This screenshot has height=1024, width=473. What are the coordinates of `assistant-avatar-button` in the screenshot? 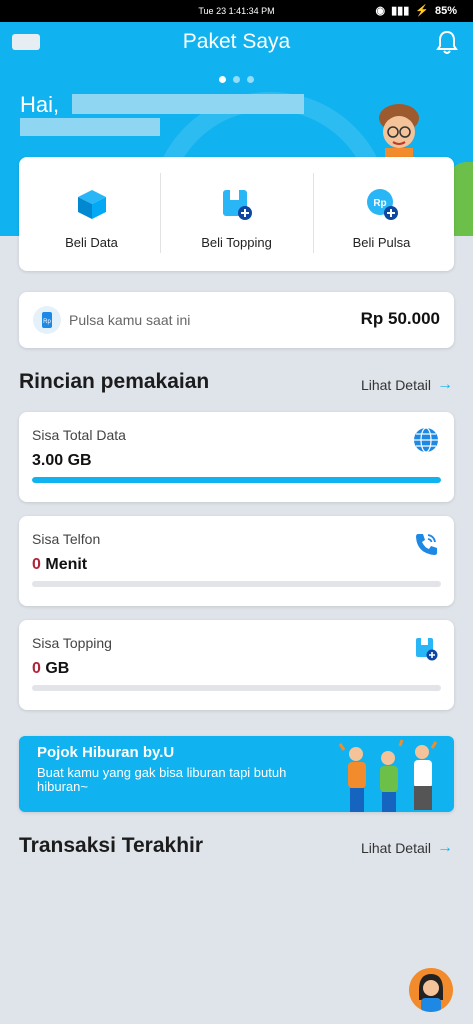 It's located at (431, 990).